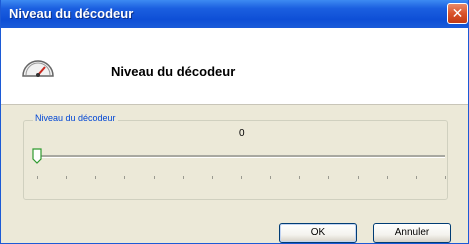 The height and width of the screenshot is (244, 469). I want to click on header-title: Niveau du décodeur, so click(173, 71).